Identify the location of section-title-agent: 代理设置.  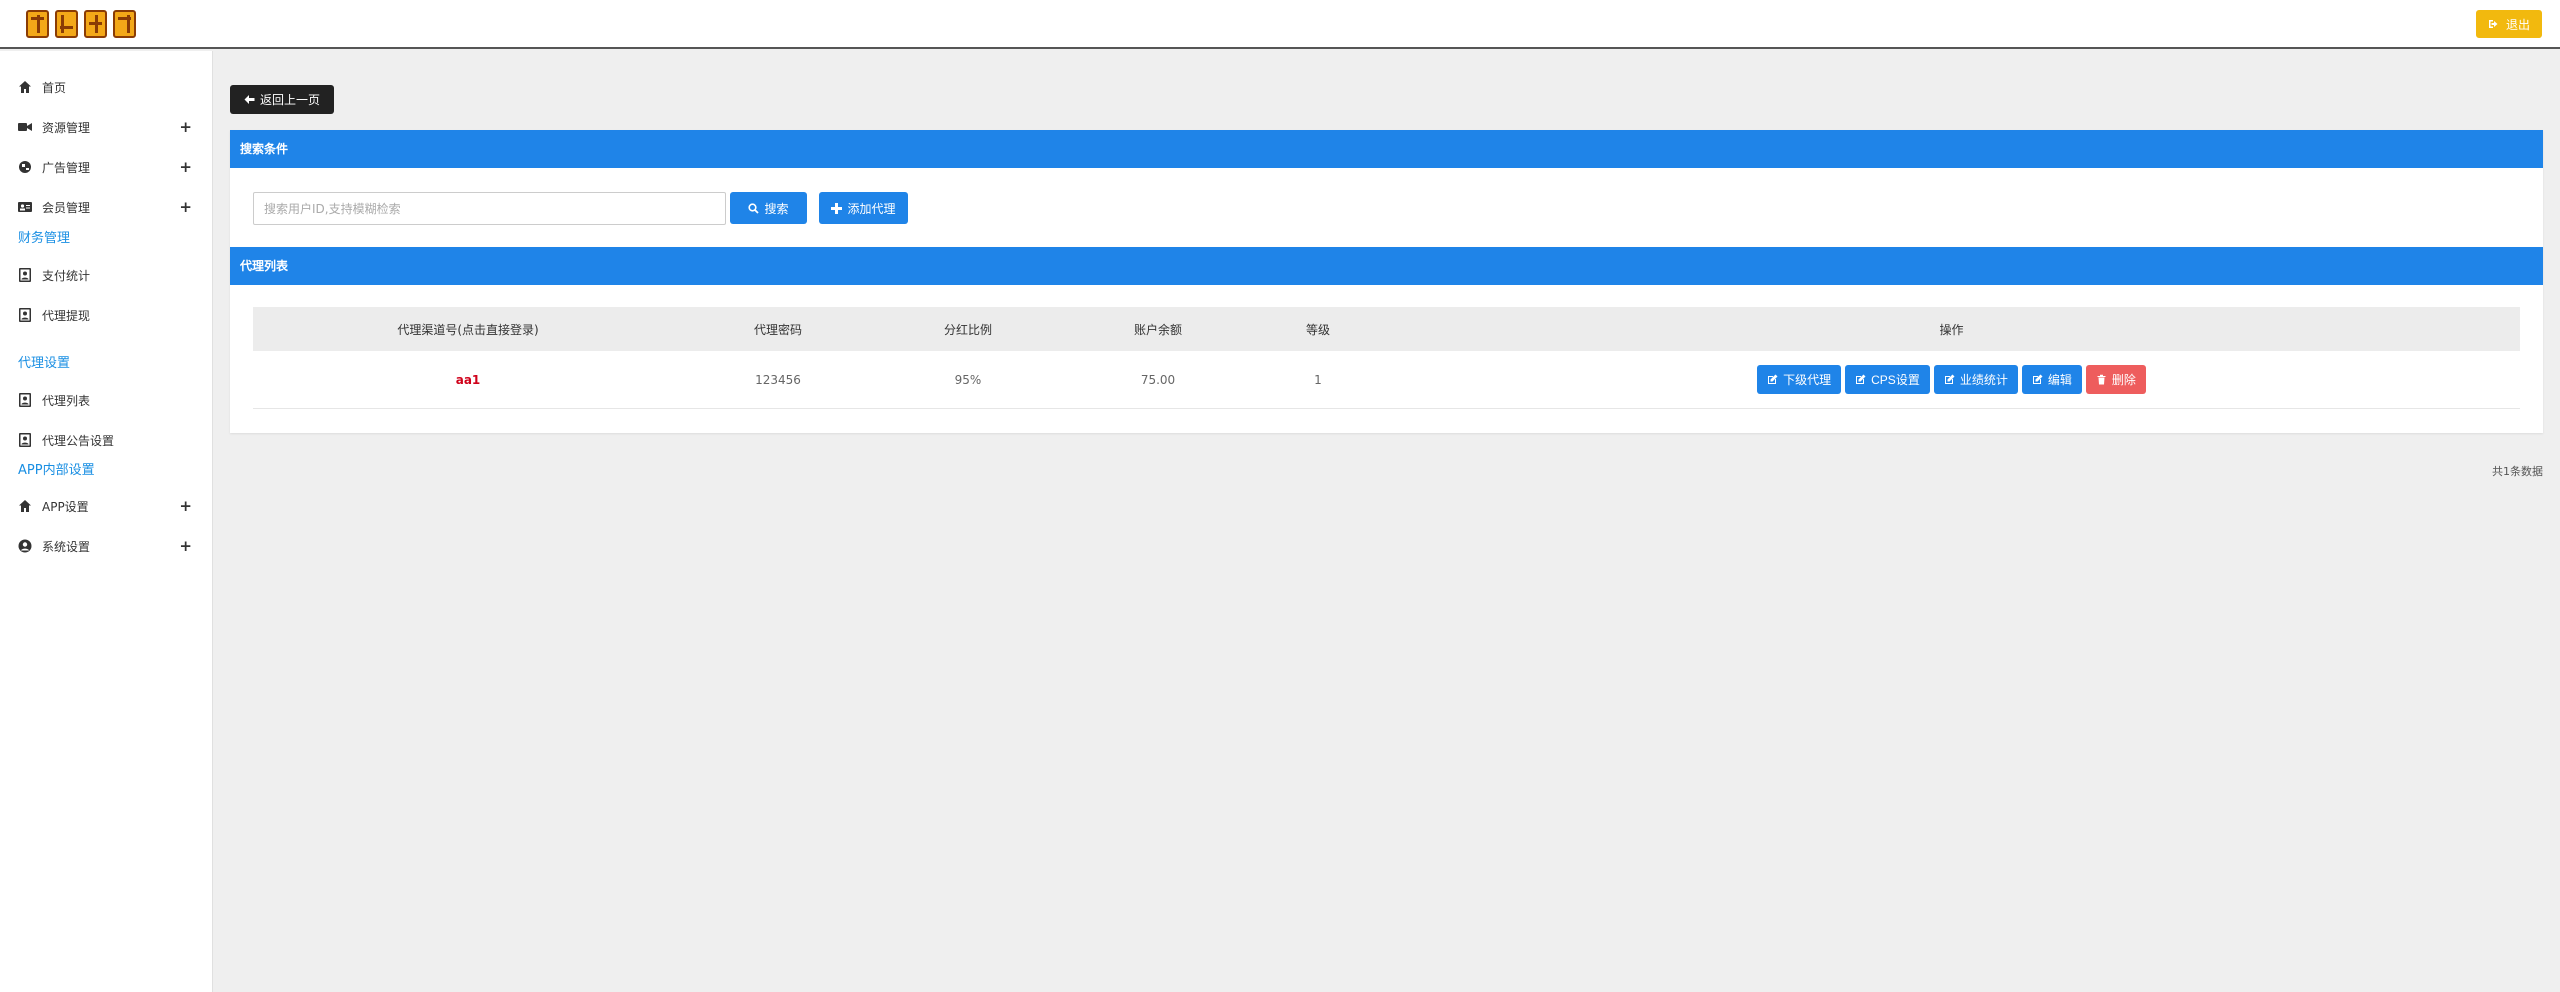
(44, 363).